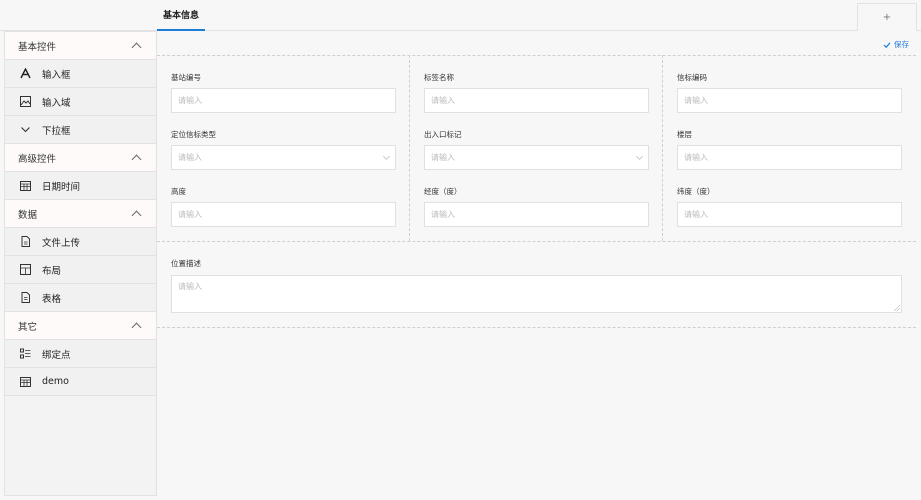 The width and height of the screenshot is (921, 500). What do you see at coordinates (181, 15) in the screenshot?
I see `tab-basic-info: 基本信息` at bounding box center [181, 15].